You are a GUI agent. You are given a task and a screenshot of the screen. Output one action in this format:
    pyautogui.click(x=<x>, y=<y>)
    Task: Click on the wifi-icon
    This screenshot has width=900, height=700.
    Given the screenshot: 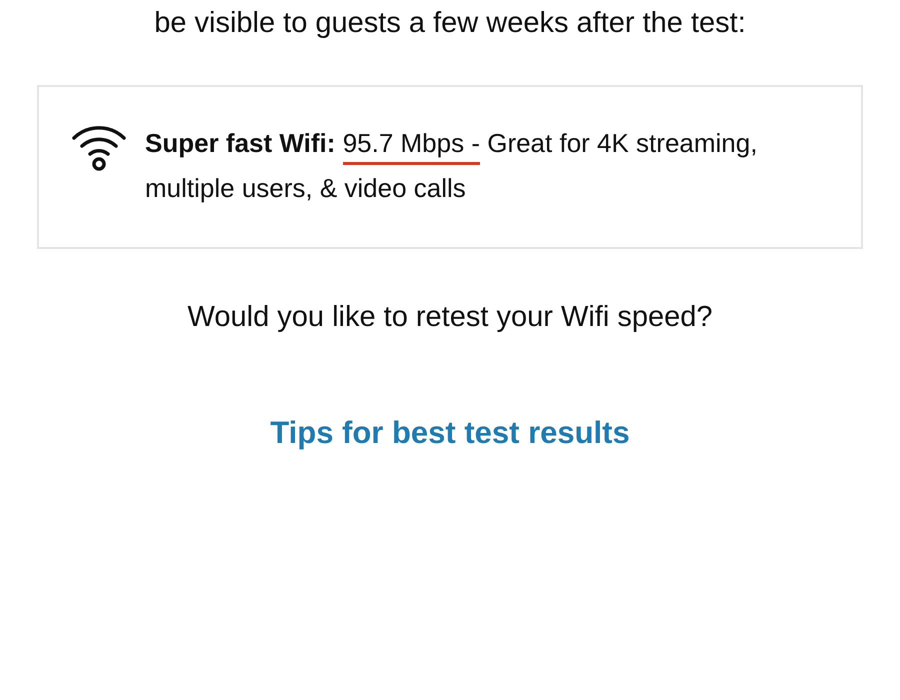 What is the action you would take?
    pyautogui.click(x=99, y=147)
    